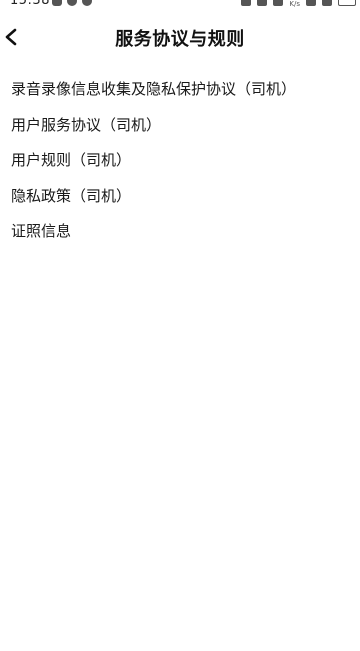 This screenshot has width=360, height=651. I want to click on app-notification-icon, so click(87, 3).